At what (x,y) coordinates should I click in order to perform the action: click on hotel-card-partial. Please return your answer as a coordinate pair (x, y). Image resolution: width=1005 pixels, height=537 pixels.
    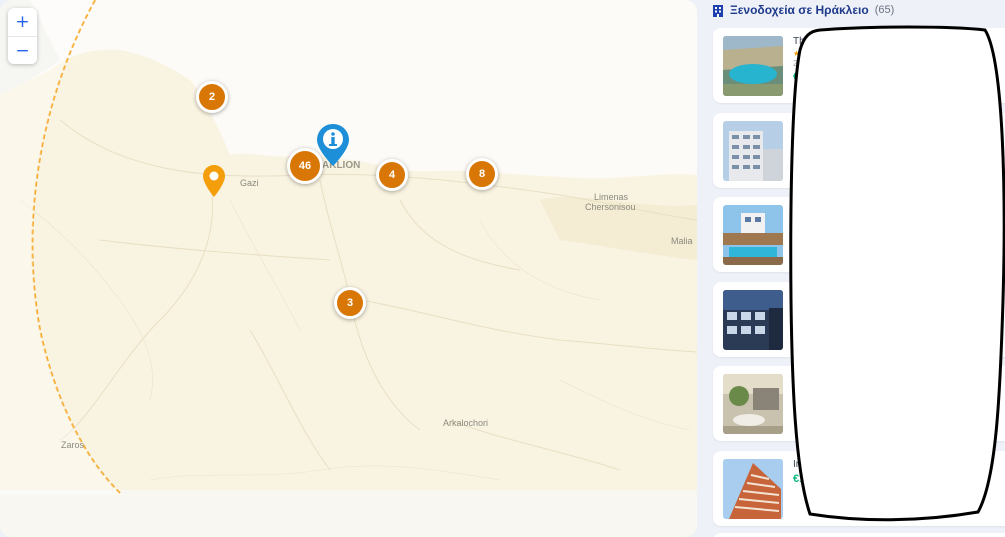
    Looking at the image, I should click on (859, 535).